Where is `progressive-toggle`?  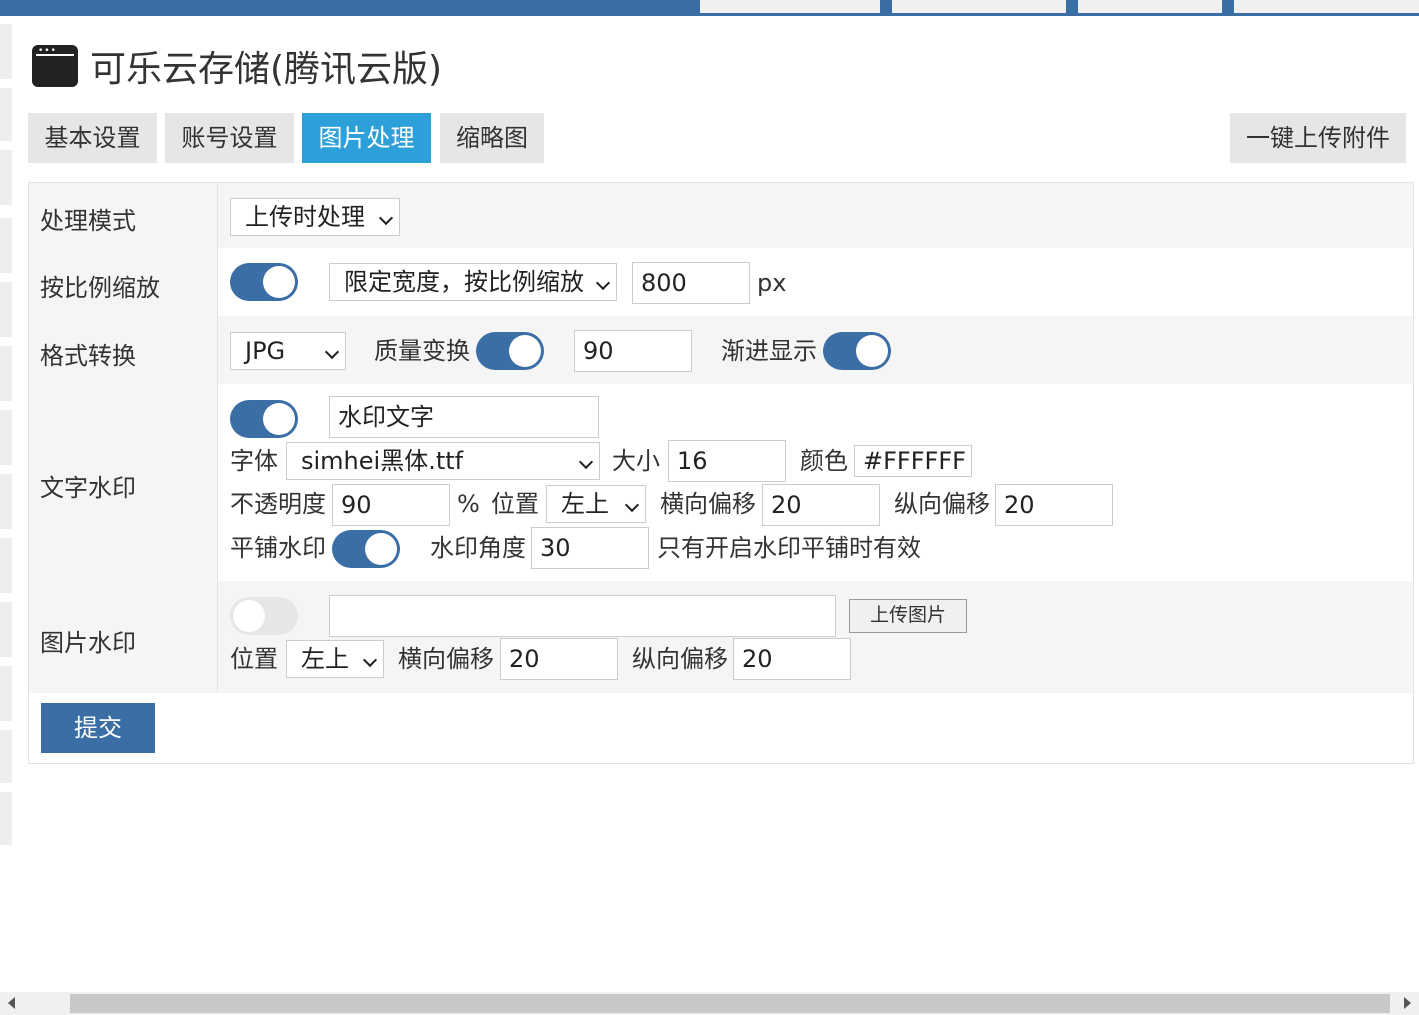
progressive-toggle is located at coordinates (857, 351).